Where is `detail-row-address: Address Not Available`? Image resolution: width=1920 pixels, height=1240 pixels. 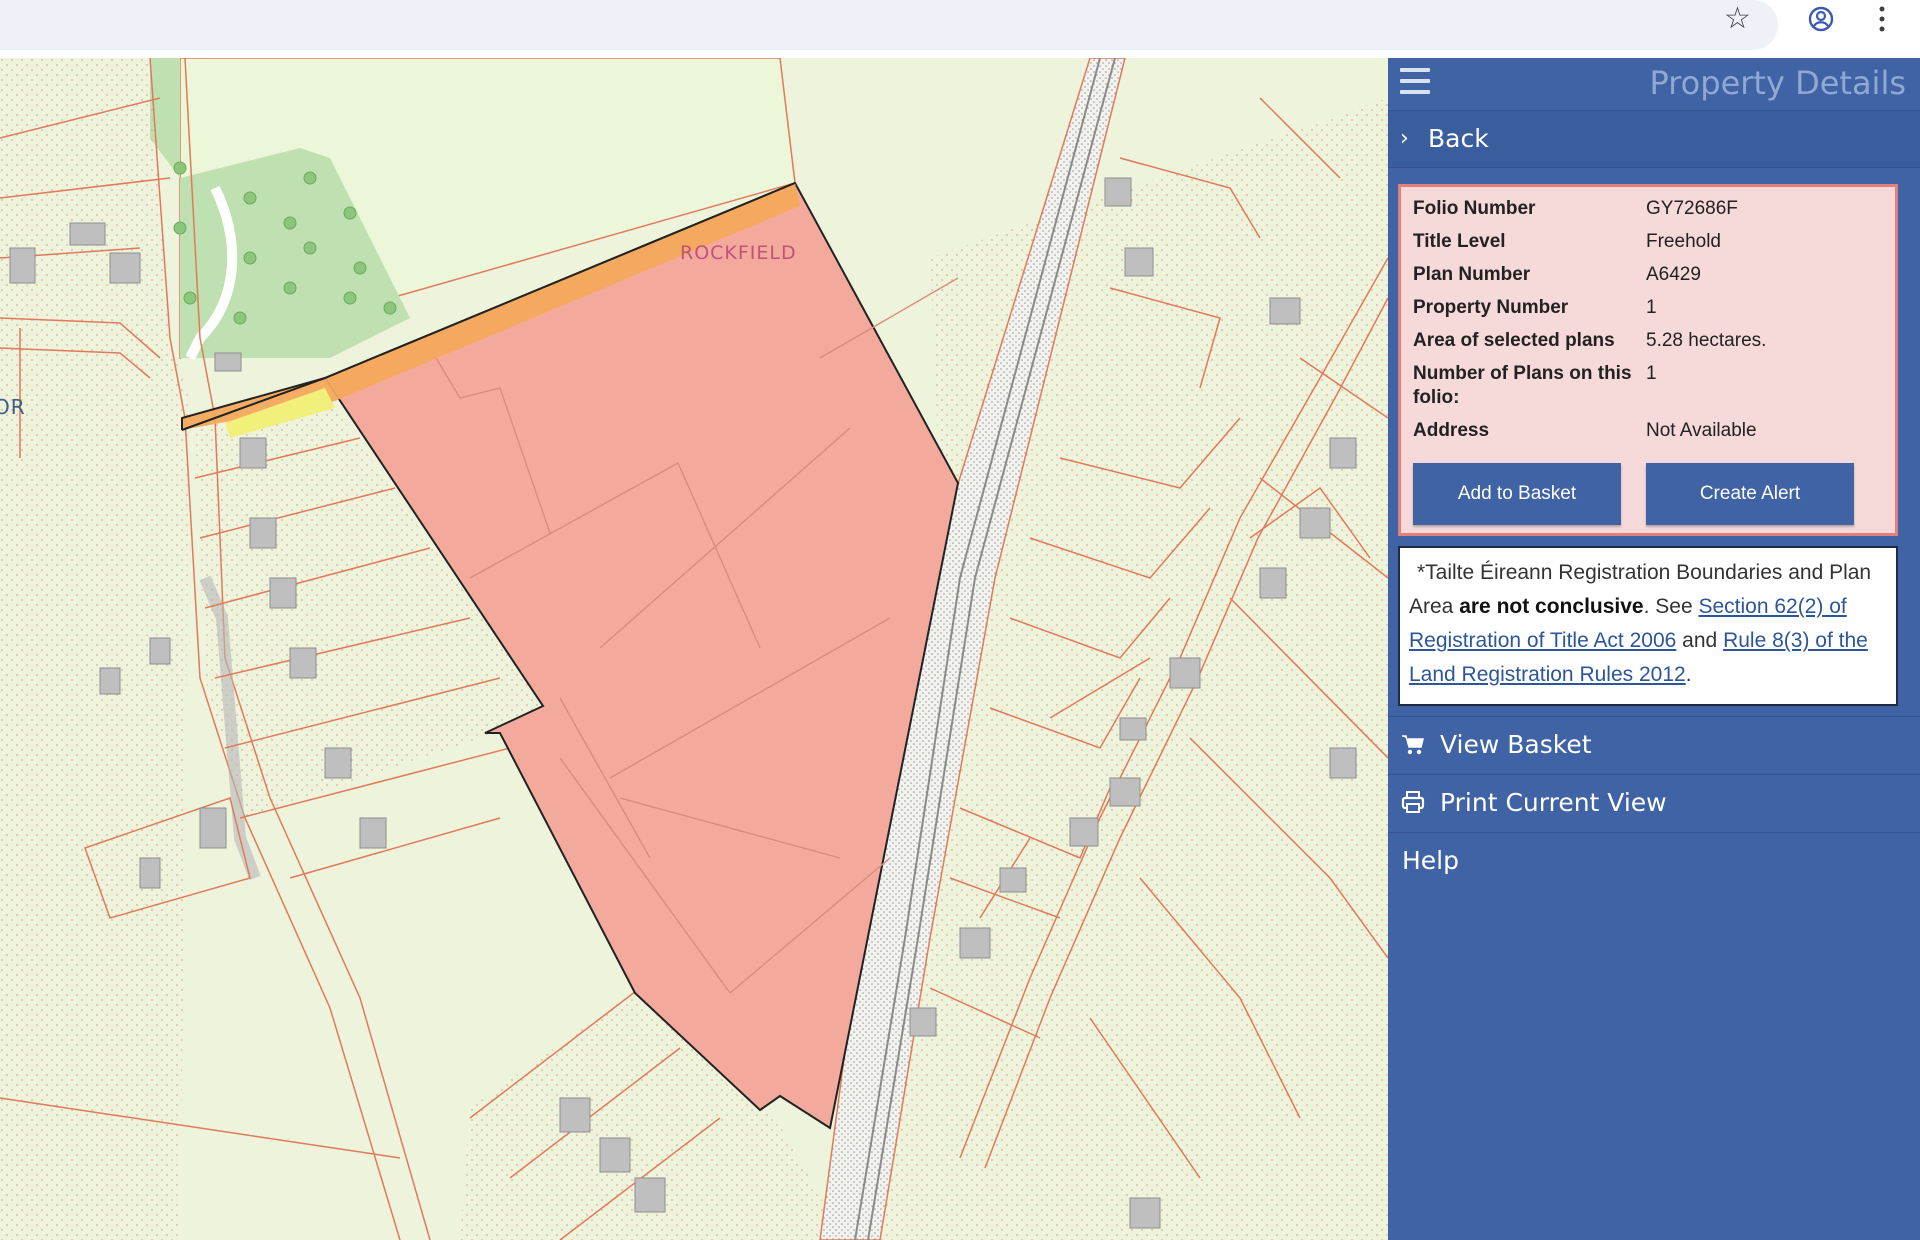
detail-row-address: Address Not Available is located at coordinates (1651, 435).